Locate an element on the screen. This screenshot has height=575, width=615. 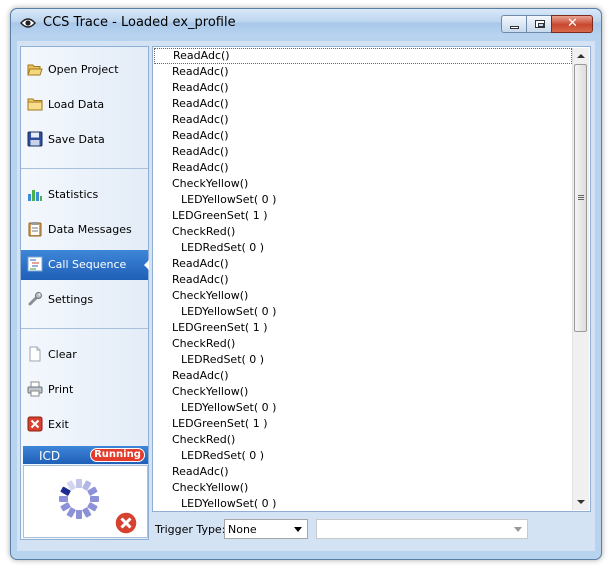
maximize-icon is located at coordinates (540, 24).